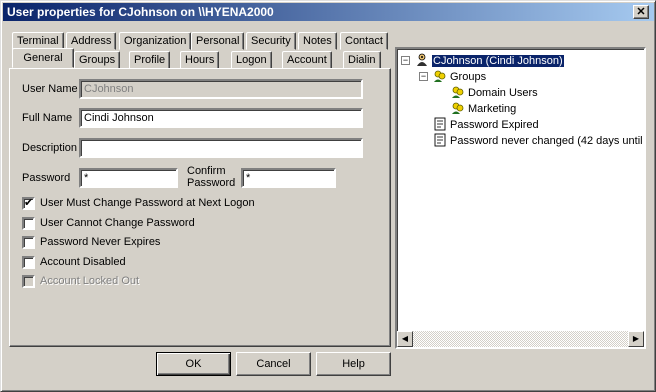  What do you see at coordinates (50, 148) in the screenshot?
I see `description-label: Description` at bounding box center [50, 148].